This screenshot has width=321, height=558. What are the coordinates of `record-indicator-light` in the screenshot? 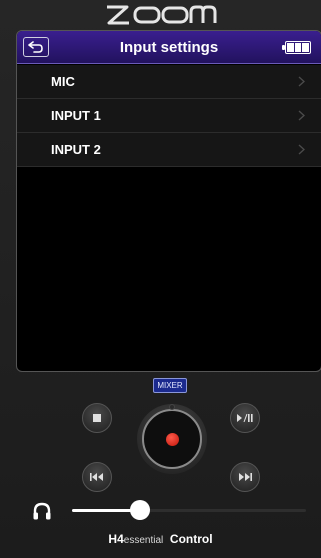 It's located at (172, 407).